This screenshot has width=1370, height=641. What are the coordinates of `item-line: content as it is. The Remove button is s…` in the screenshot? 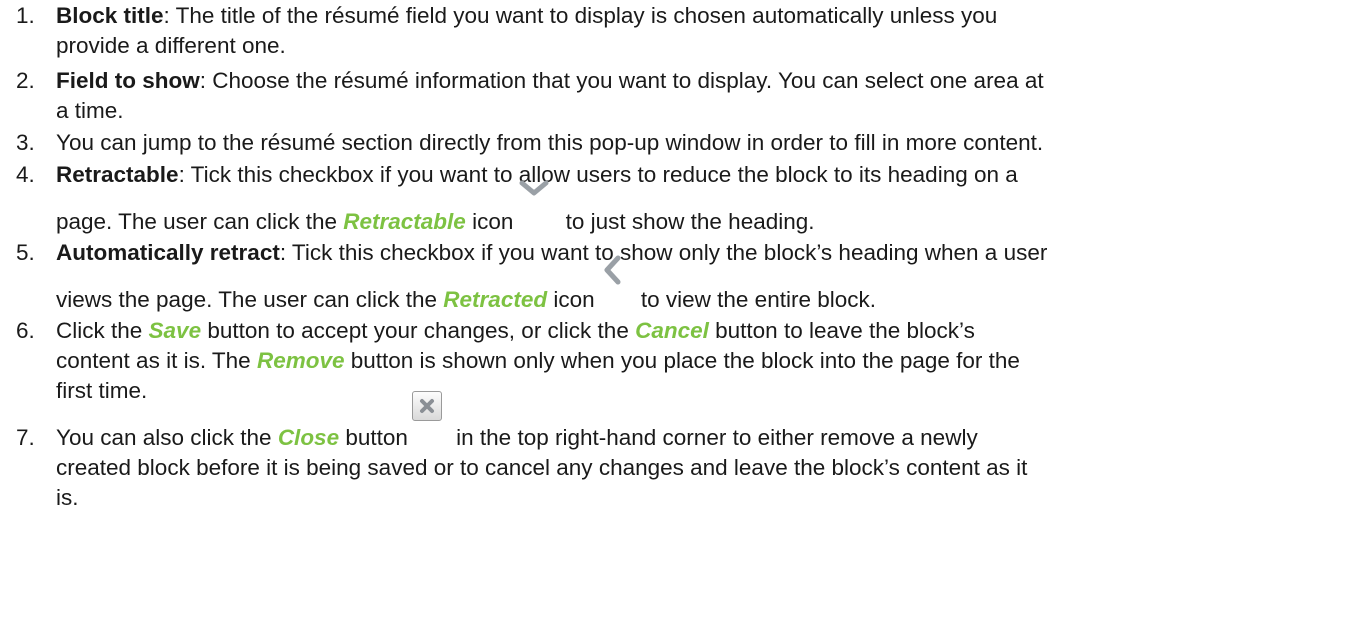 It's located at (710, 361).